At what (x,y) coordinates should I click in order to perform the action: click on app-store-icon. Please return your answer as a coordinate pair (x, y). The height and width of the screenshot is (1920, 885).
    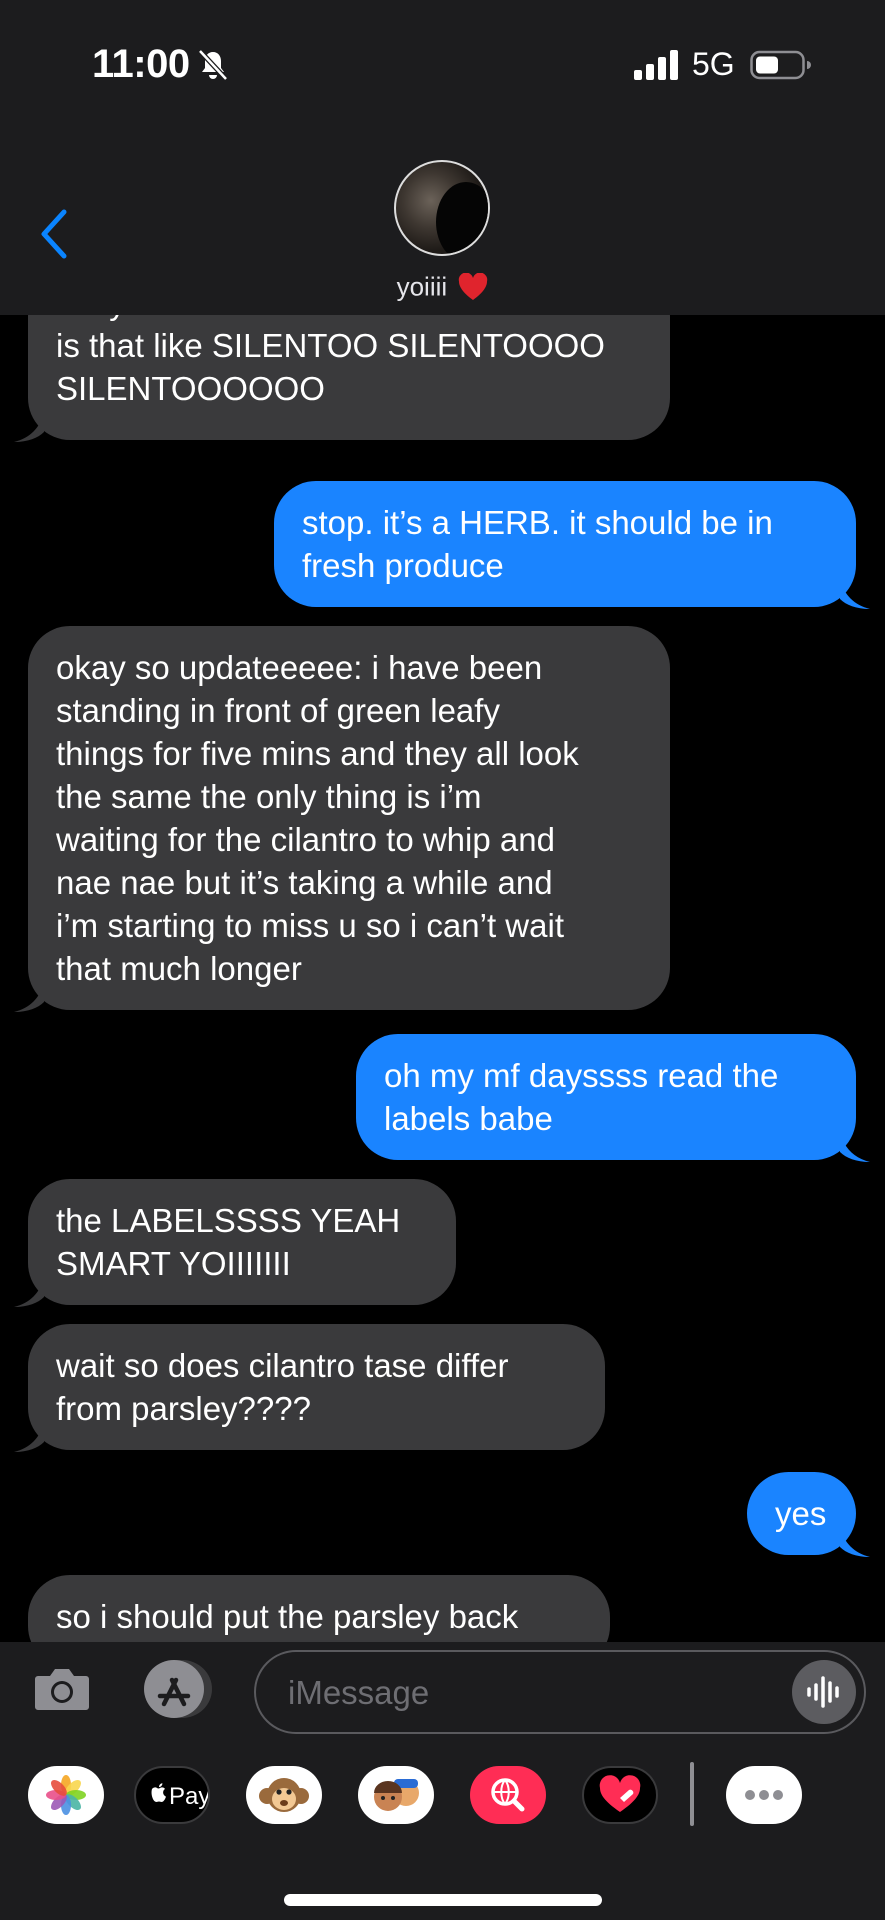
    Looking at the image, I should click on (178, 1689).